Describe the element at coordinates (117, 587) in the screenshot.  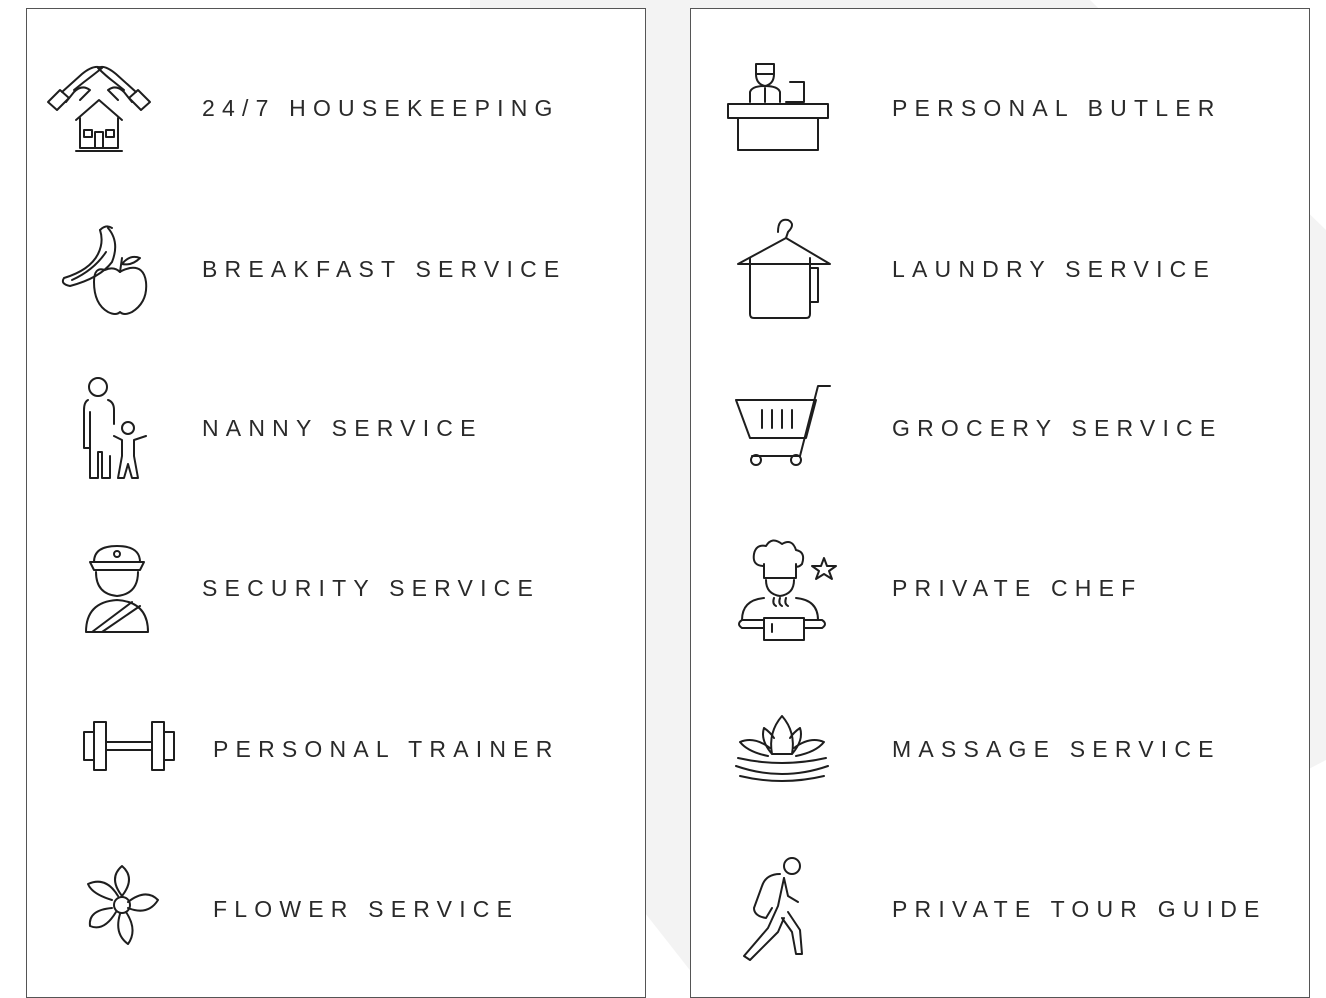
I see `security-guard-icon` at that location.